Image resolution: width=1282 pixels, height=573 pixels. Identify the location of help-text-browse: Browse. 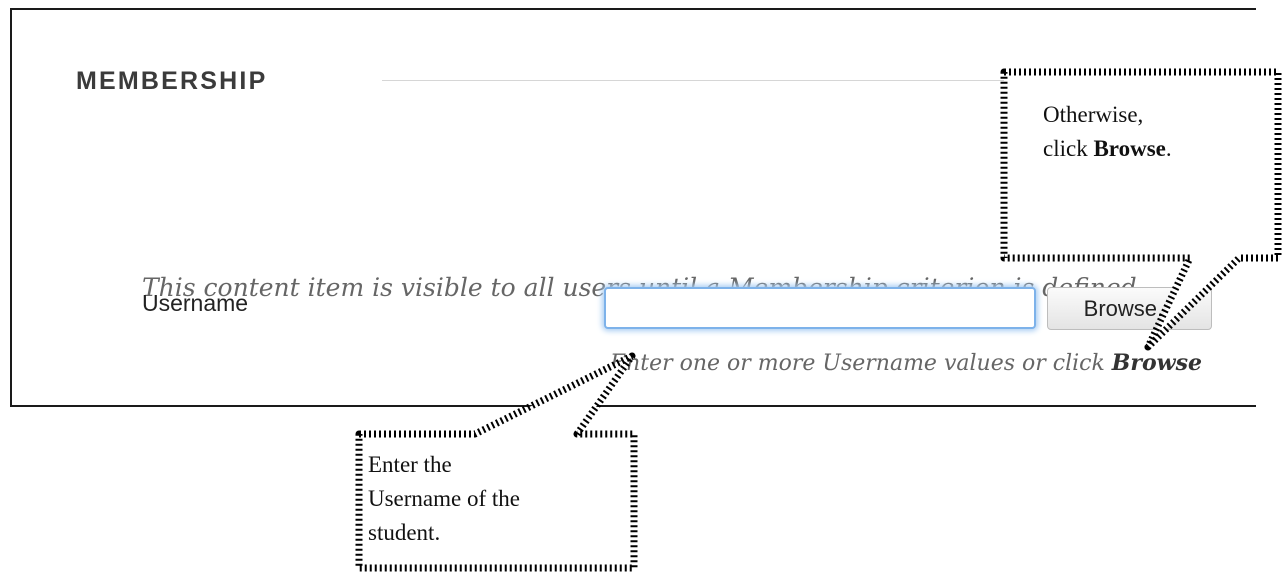
(1156, 363).